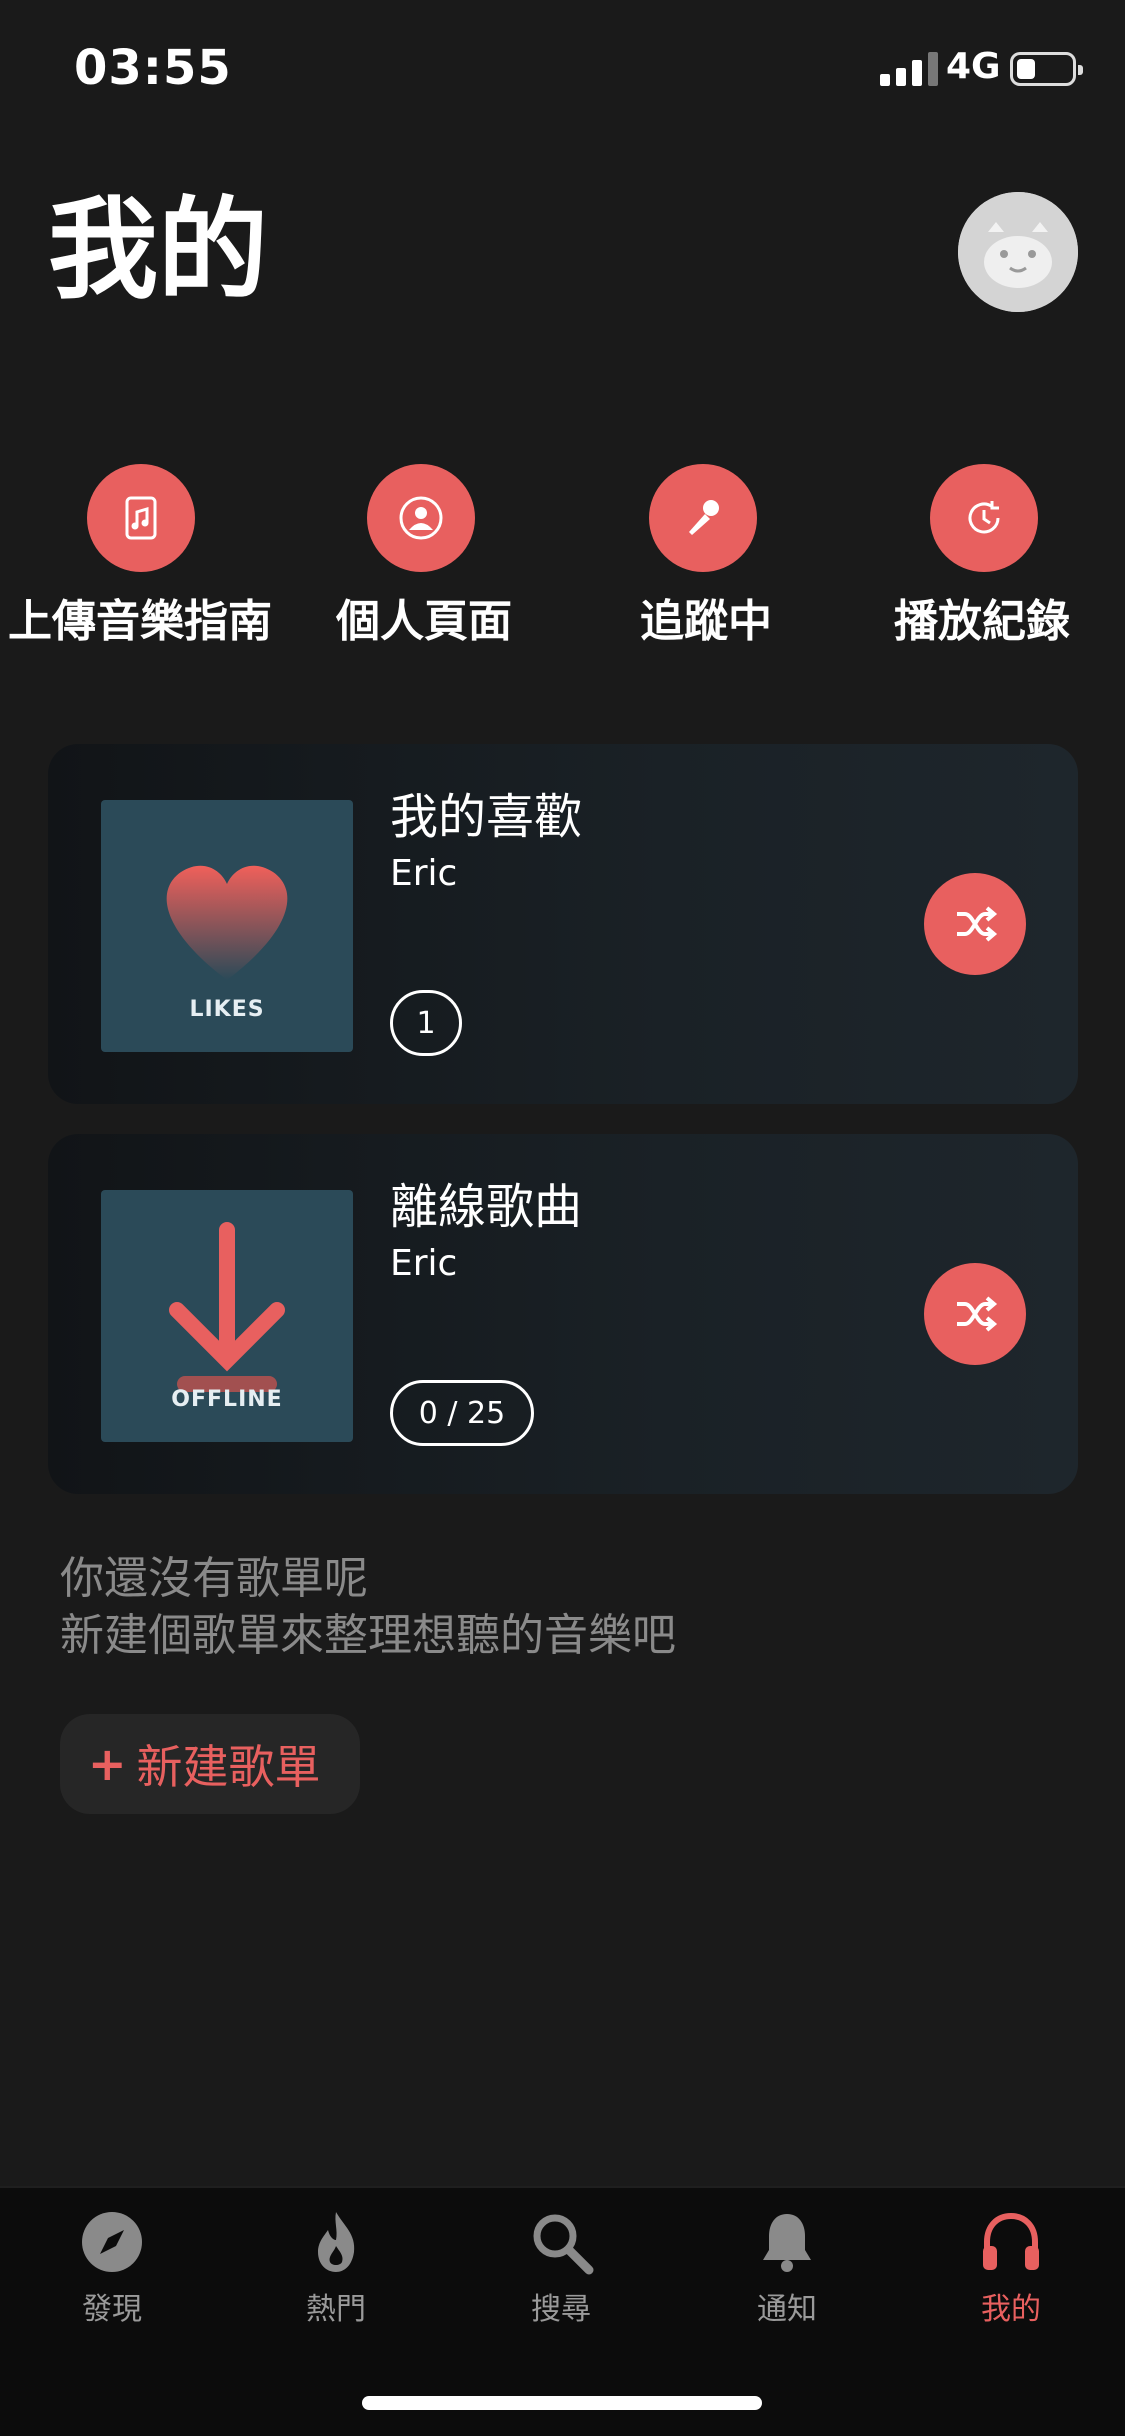 The image size is (1125, 2436). What do you see at coordinates (426, 1023) in the screenshot?
I see `likes-count-badge: 1` at bounding box center [426, 1023].